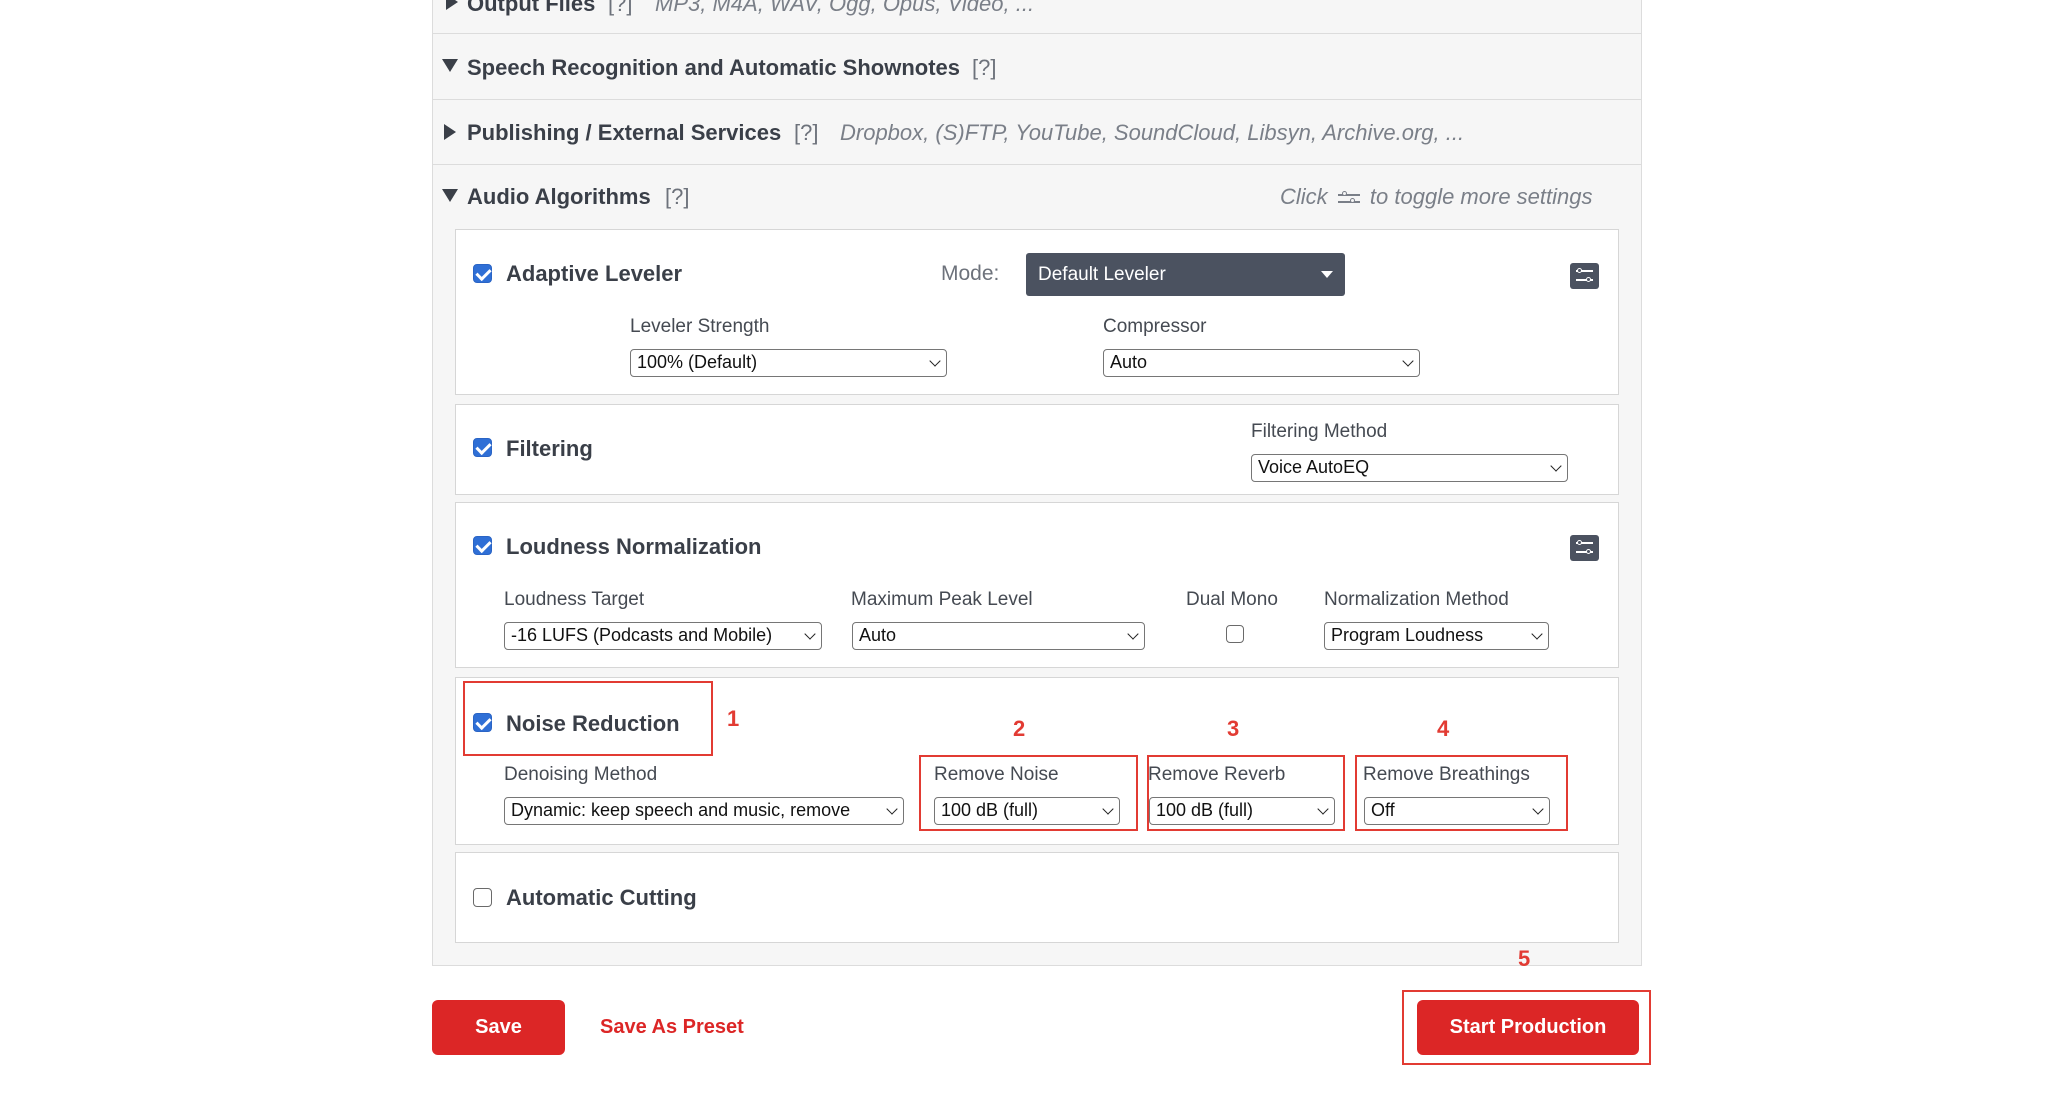 This screenshot has height=1095, width=2048. I want to click on max-peak-label: Maximum Peak Level, so click(942, 599).